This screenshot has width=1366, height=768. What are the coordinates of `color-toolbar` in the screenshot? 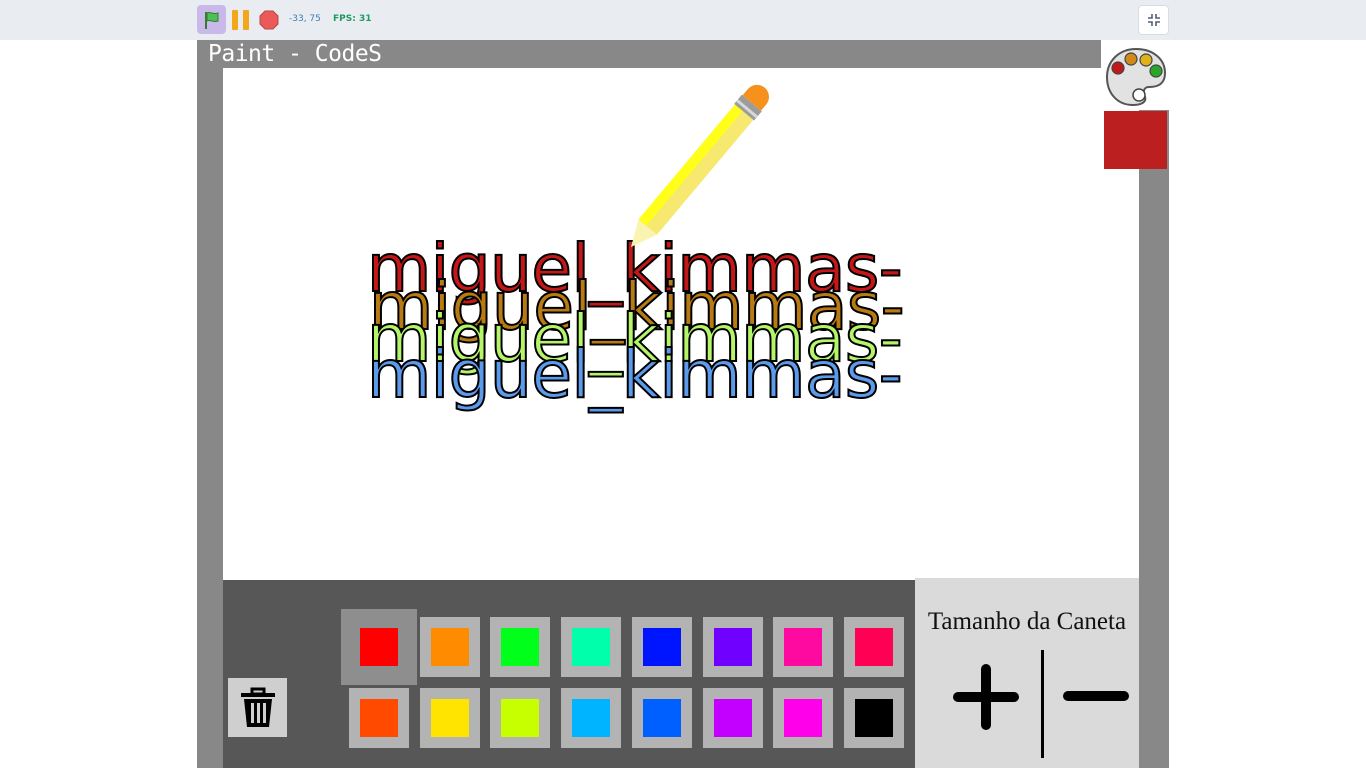 It's located at (569, 674).